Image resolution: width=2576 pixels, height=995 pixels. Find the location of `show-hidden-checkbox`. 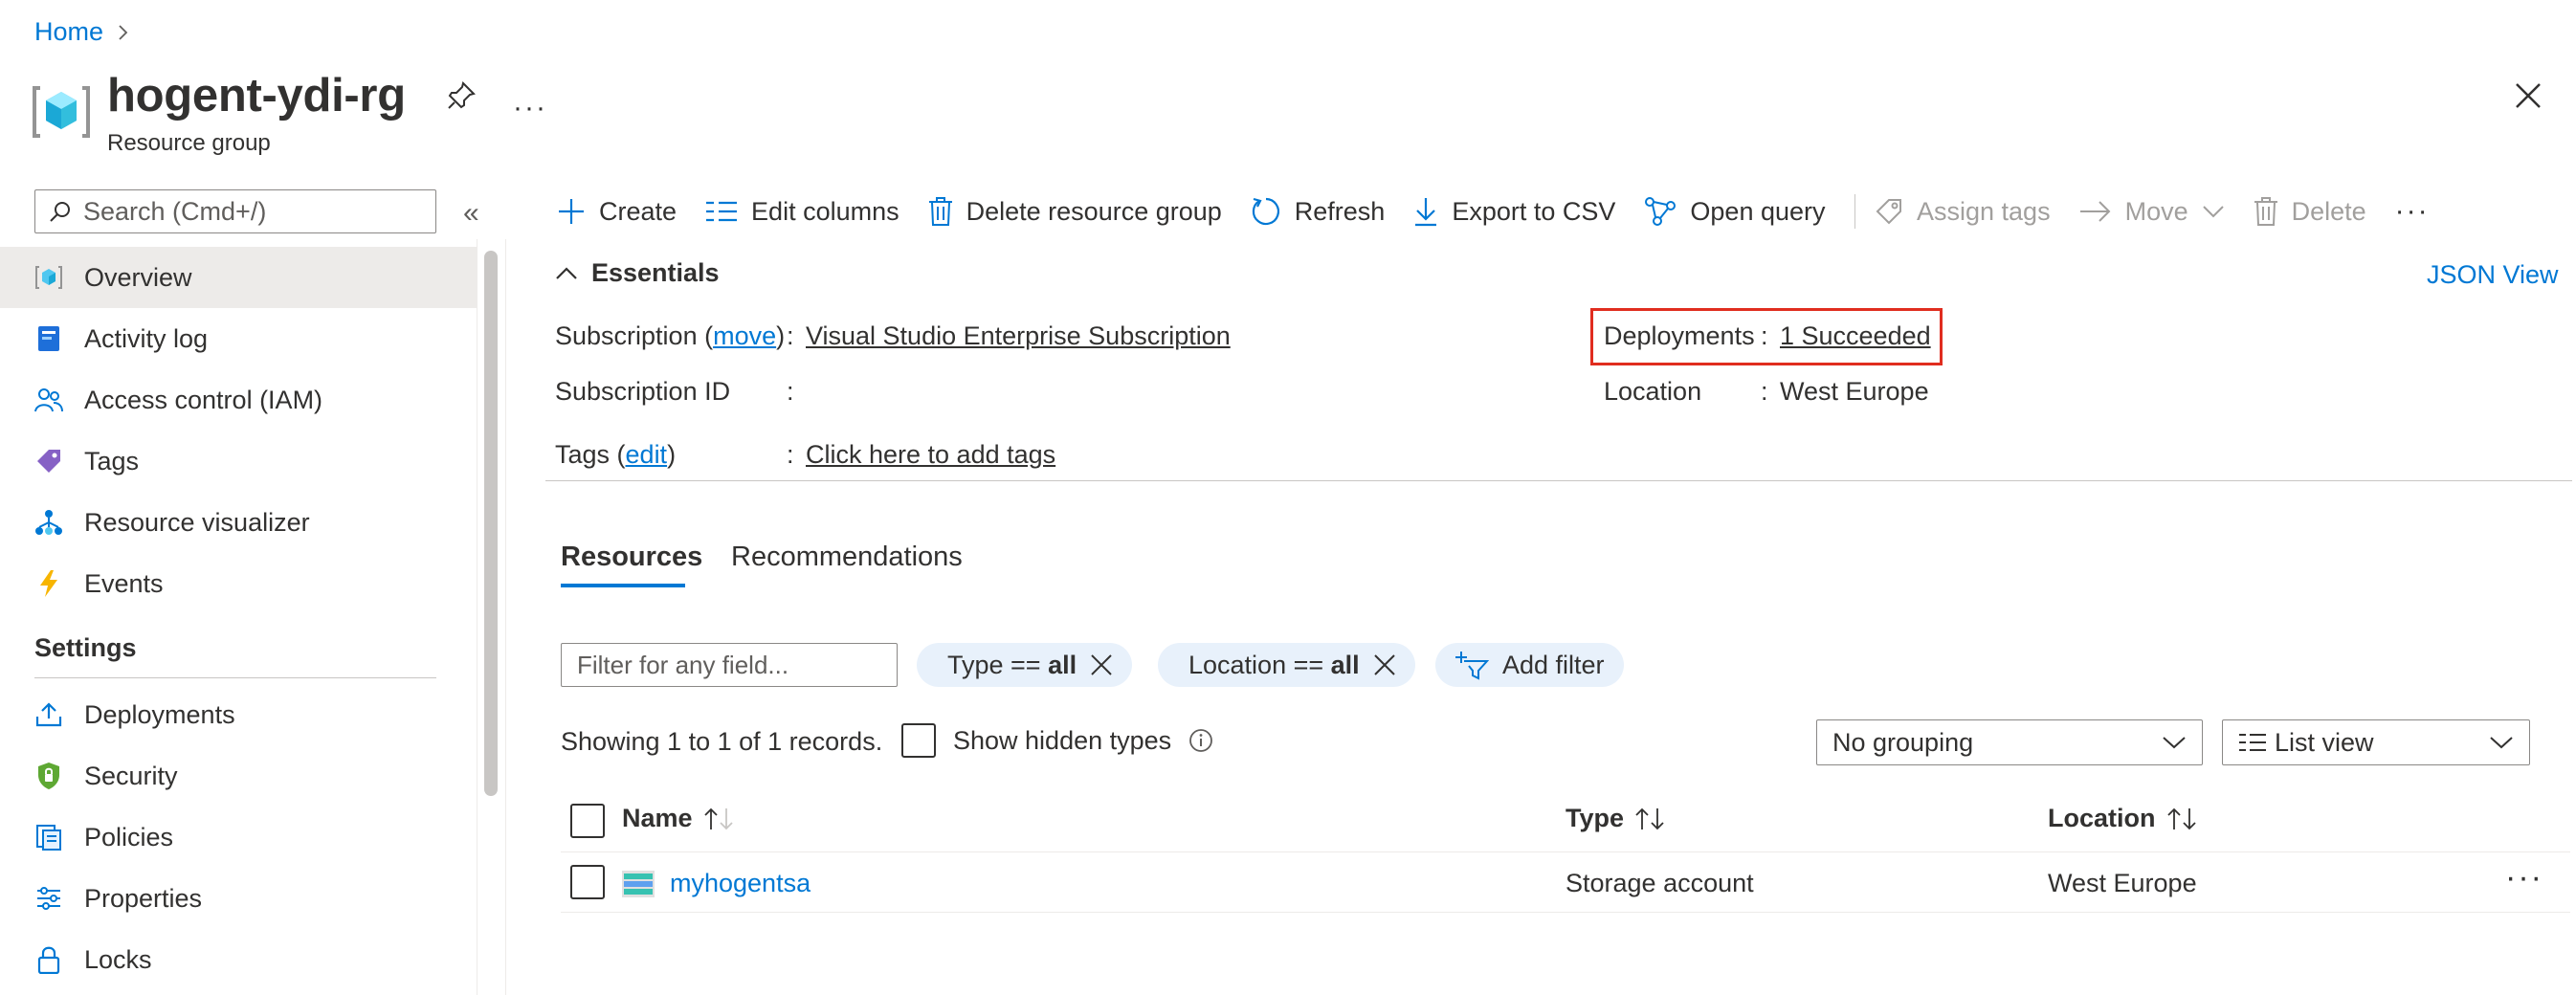

show-hidden-checkbox is located at coordinates (918, 741).